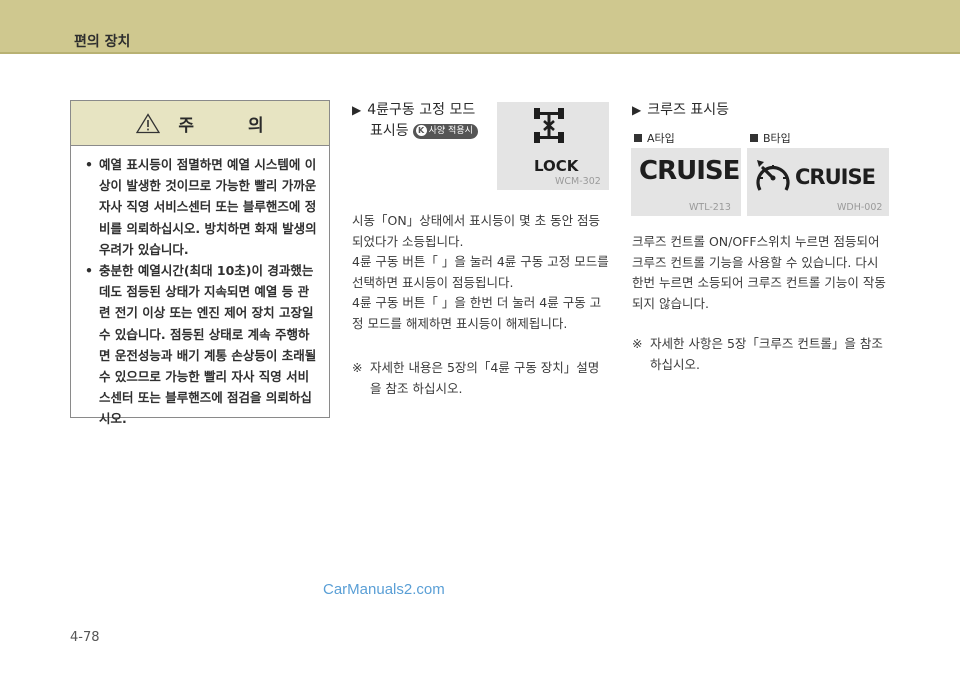  What do you see at coordinates (770, 138) in the screenshot?
I see `type-b-label: B타입` at bounding box center [770, 138].